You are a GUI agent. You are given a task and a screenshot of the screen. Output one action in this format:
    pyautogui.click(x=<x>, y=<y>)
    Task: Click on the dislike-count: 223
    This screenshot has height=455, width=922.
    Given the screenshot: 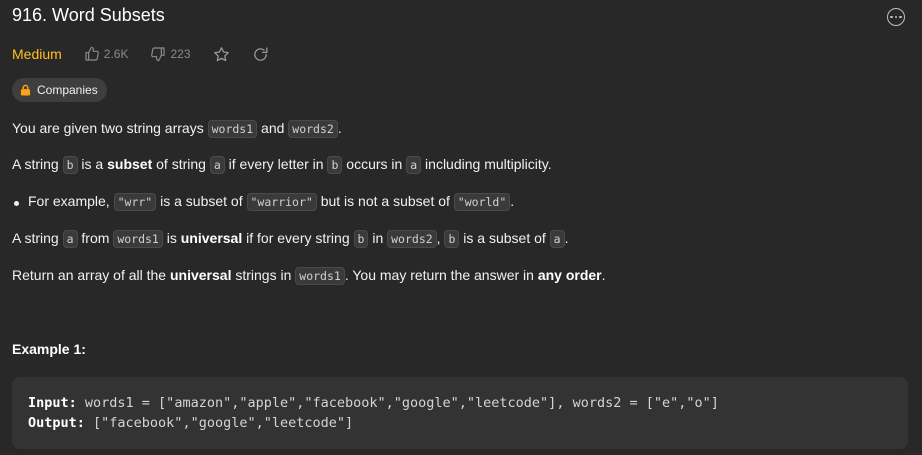 What is the action you would take?
    pyautogui.click(x=180, y=54)
    